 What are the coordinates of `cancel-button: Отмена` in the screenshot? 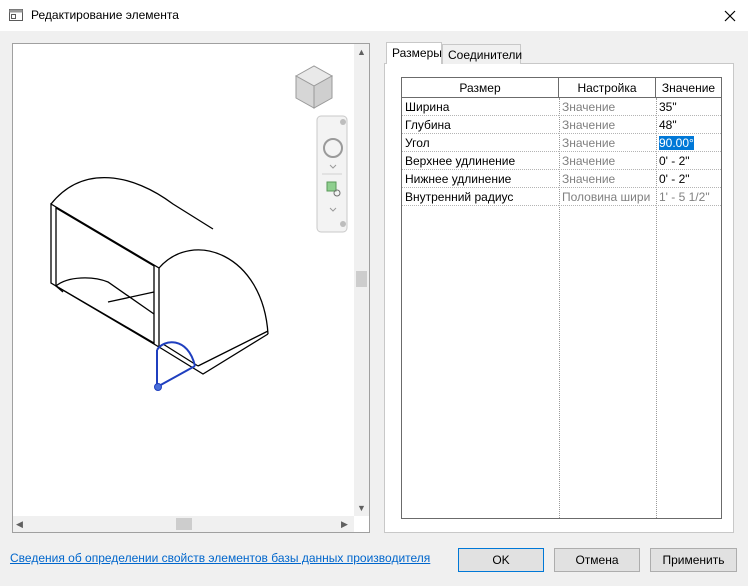 It's located at (597, 560).